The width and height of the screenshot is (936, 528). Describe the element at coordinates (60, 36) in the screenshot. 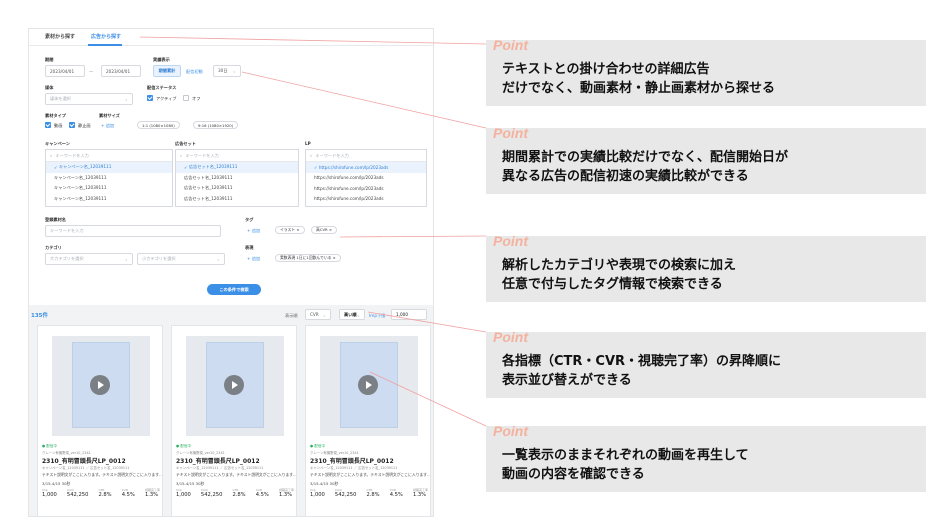

I see `tab-search-by-material: 素材から探す` at that location.